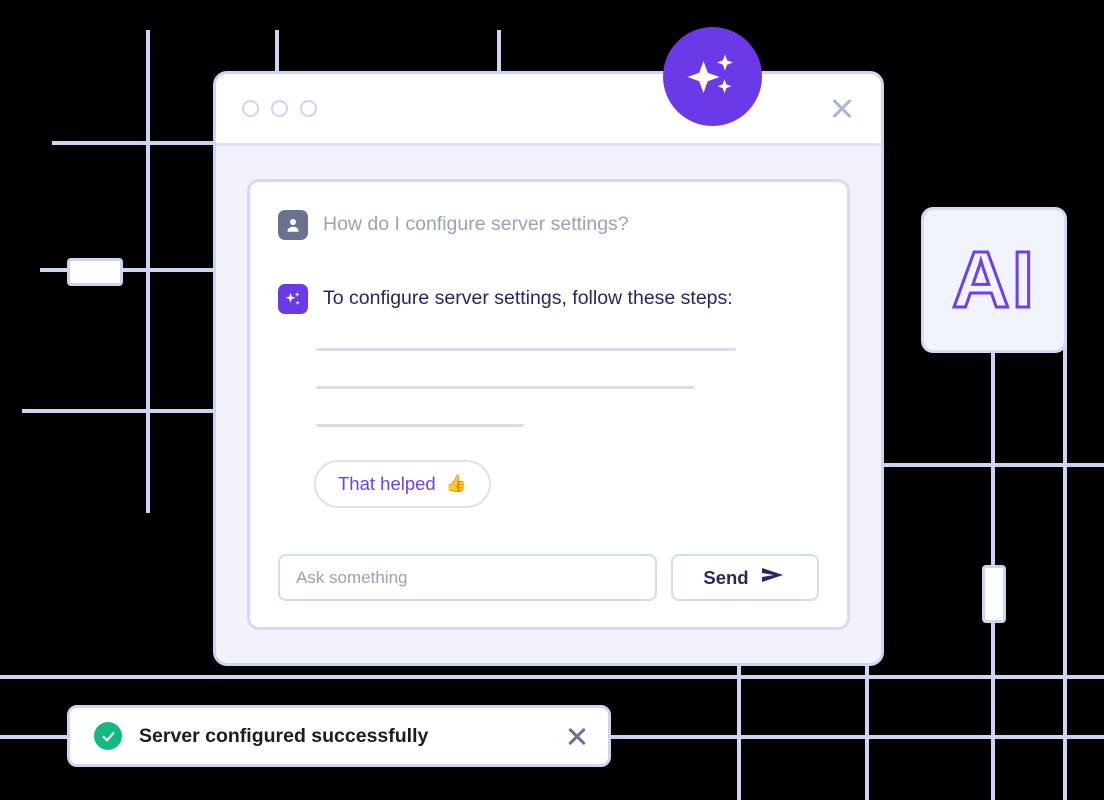 This screenshot has width=1104, height=800. I want to click on composer-spacer, so click(548, 531).